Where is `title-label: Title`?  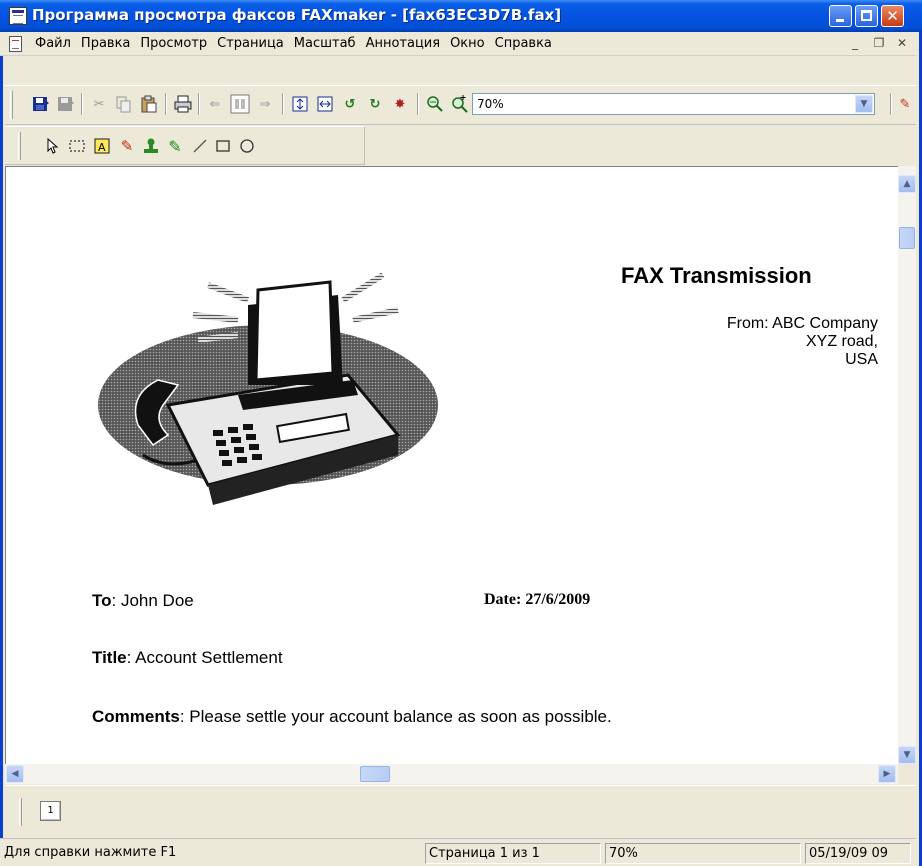 title-label: Title is located at coordinates (109, 657).